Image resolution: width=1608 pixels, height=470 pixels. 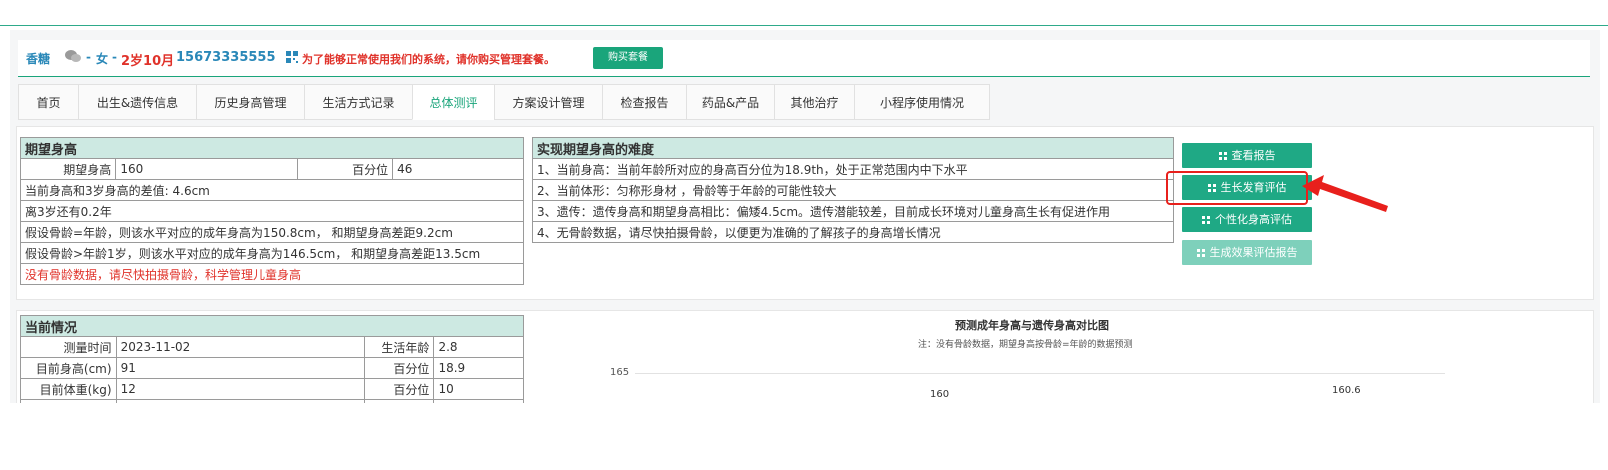 I want to click on personal-eval-button: 个性化身高评估, so click(x=1247, y=219).